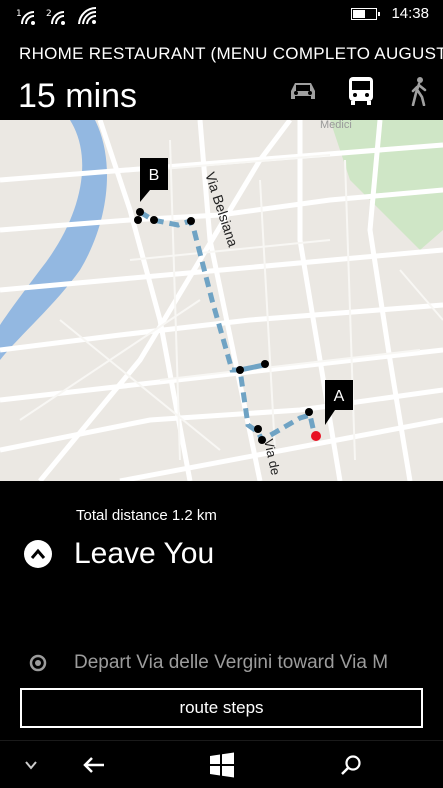 The width and height of the screenshot is (443, 788). What do you see at coordinates (231, 53) in the screenshot?
I see `destination-title: RHOME RESTAURANT (MENU COMPLETO AUGUSTO` at bounding box center [231, 53].